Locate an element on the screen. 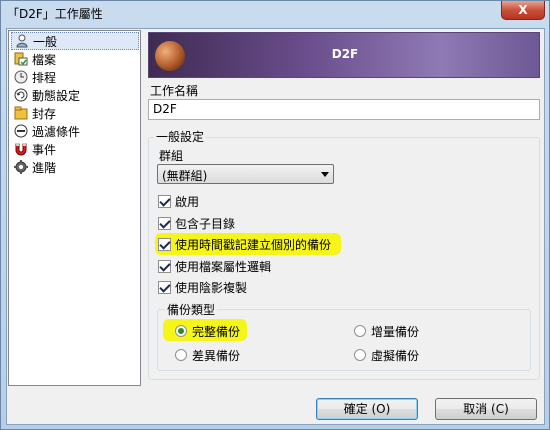 The image size is (550, 430). option-enable: 啟用 is located at coordinates (178, 201).